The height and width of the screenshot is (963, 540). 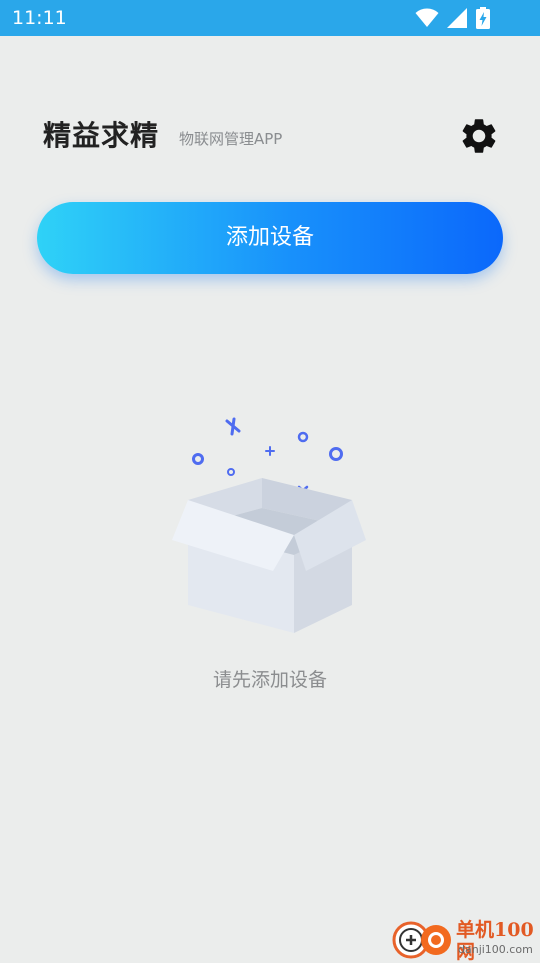 I want to click on gear-icon, so click(x=479, y=136).